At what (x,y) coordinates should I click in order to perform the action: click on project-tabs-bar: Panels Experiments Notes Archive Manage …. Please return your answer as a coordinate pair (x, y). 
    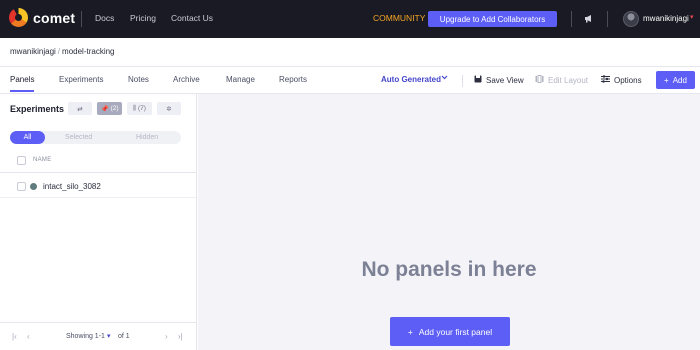
    Looking at the image, I should click on (350, 80).